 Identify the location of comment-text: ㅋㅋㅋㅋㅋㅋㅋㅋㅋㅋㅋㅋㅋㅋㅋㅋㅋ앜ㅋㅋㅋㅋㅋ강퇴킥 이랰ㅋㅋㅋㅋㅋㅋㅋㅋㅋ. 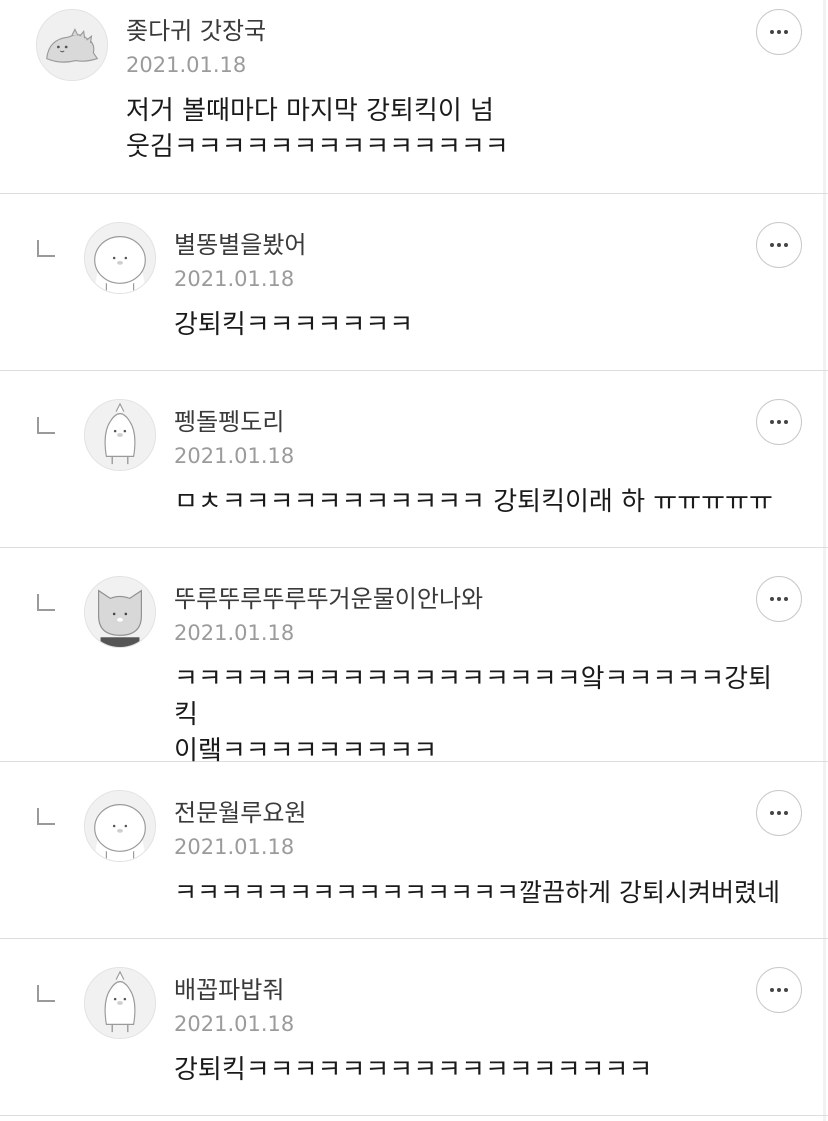
(473, 715).